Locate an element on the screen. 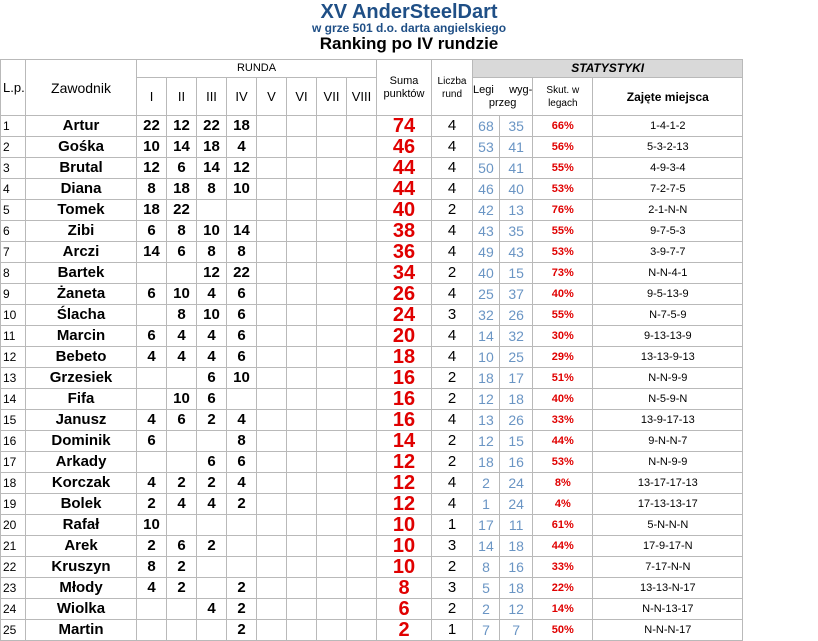  player-name-cell: Artur is located at coordinates (81, 126).